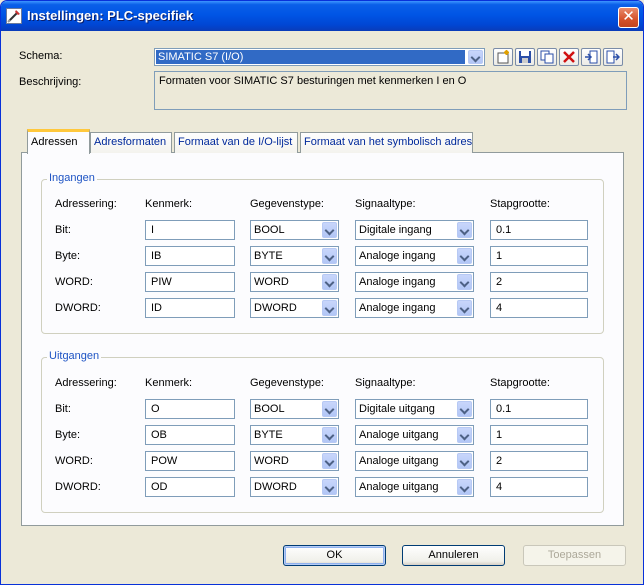 The width and height of the screenshot is (644, 585). I want to click on export-button, so click(613, 57).